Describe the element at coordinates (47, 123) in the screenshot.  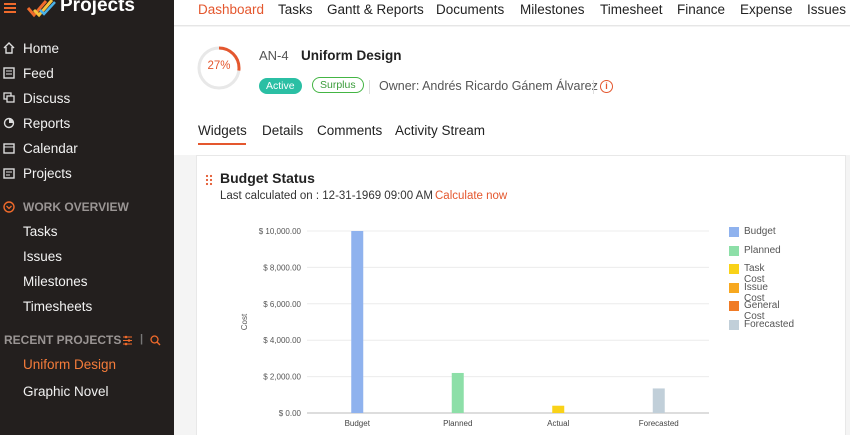
I see `sidebar-item-label: Reports` at that location.